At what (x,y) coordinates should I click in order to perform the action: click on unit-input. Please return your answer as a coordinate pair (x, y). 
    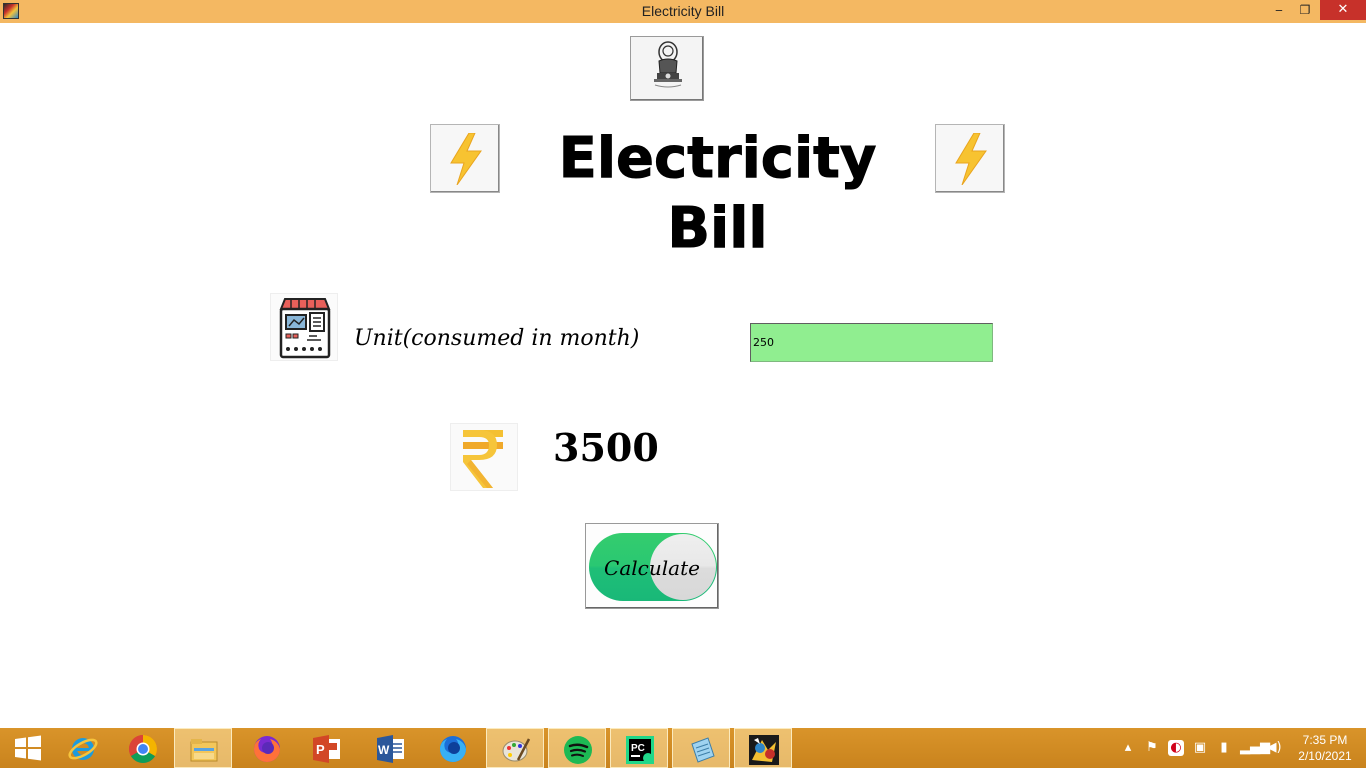
    Looking at the image, I should click on (871, 342).